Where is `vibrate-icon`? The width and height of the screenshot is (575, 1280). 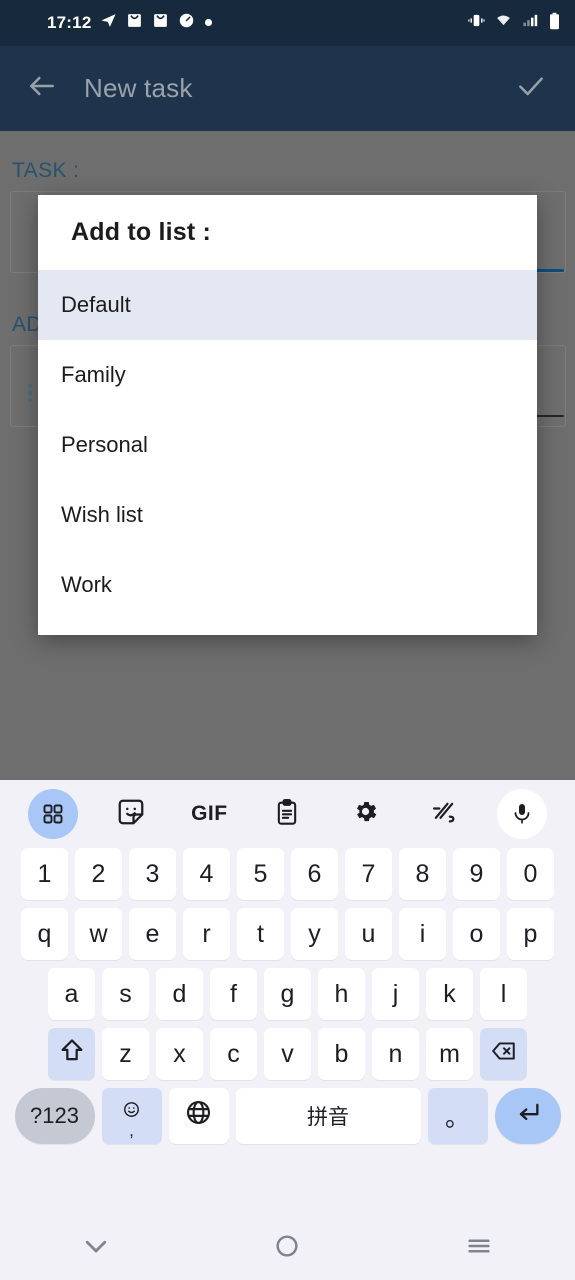
vibrate-icon is located at coordinates (476, 23).